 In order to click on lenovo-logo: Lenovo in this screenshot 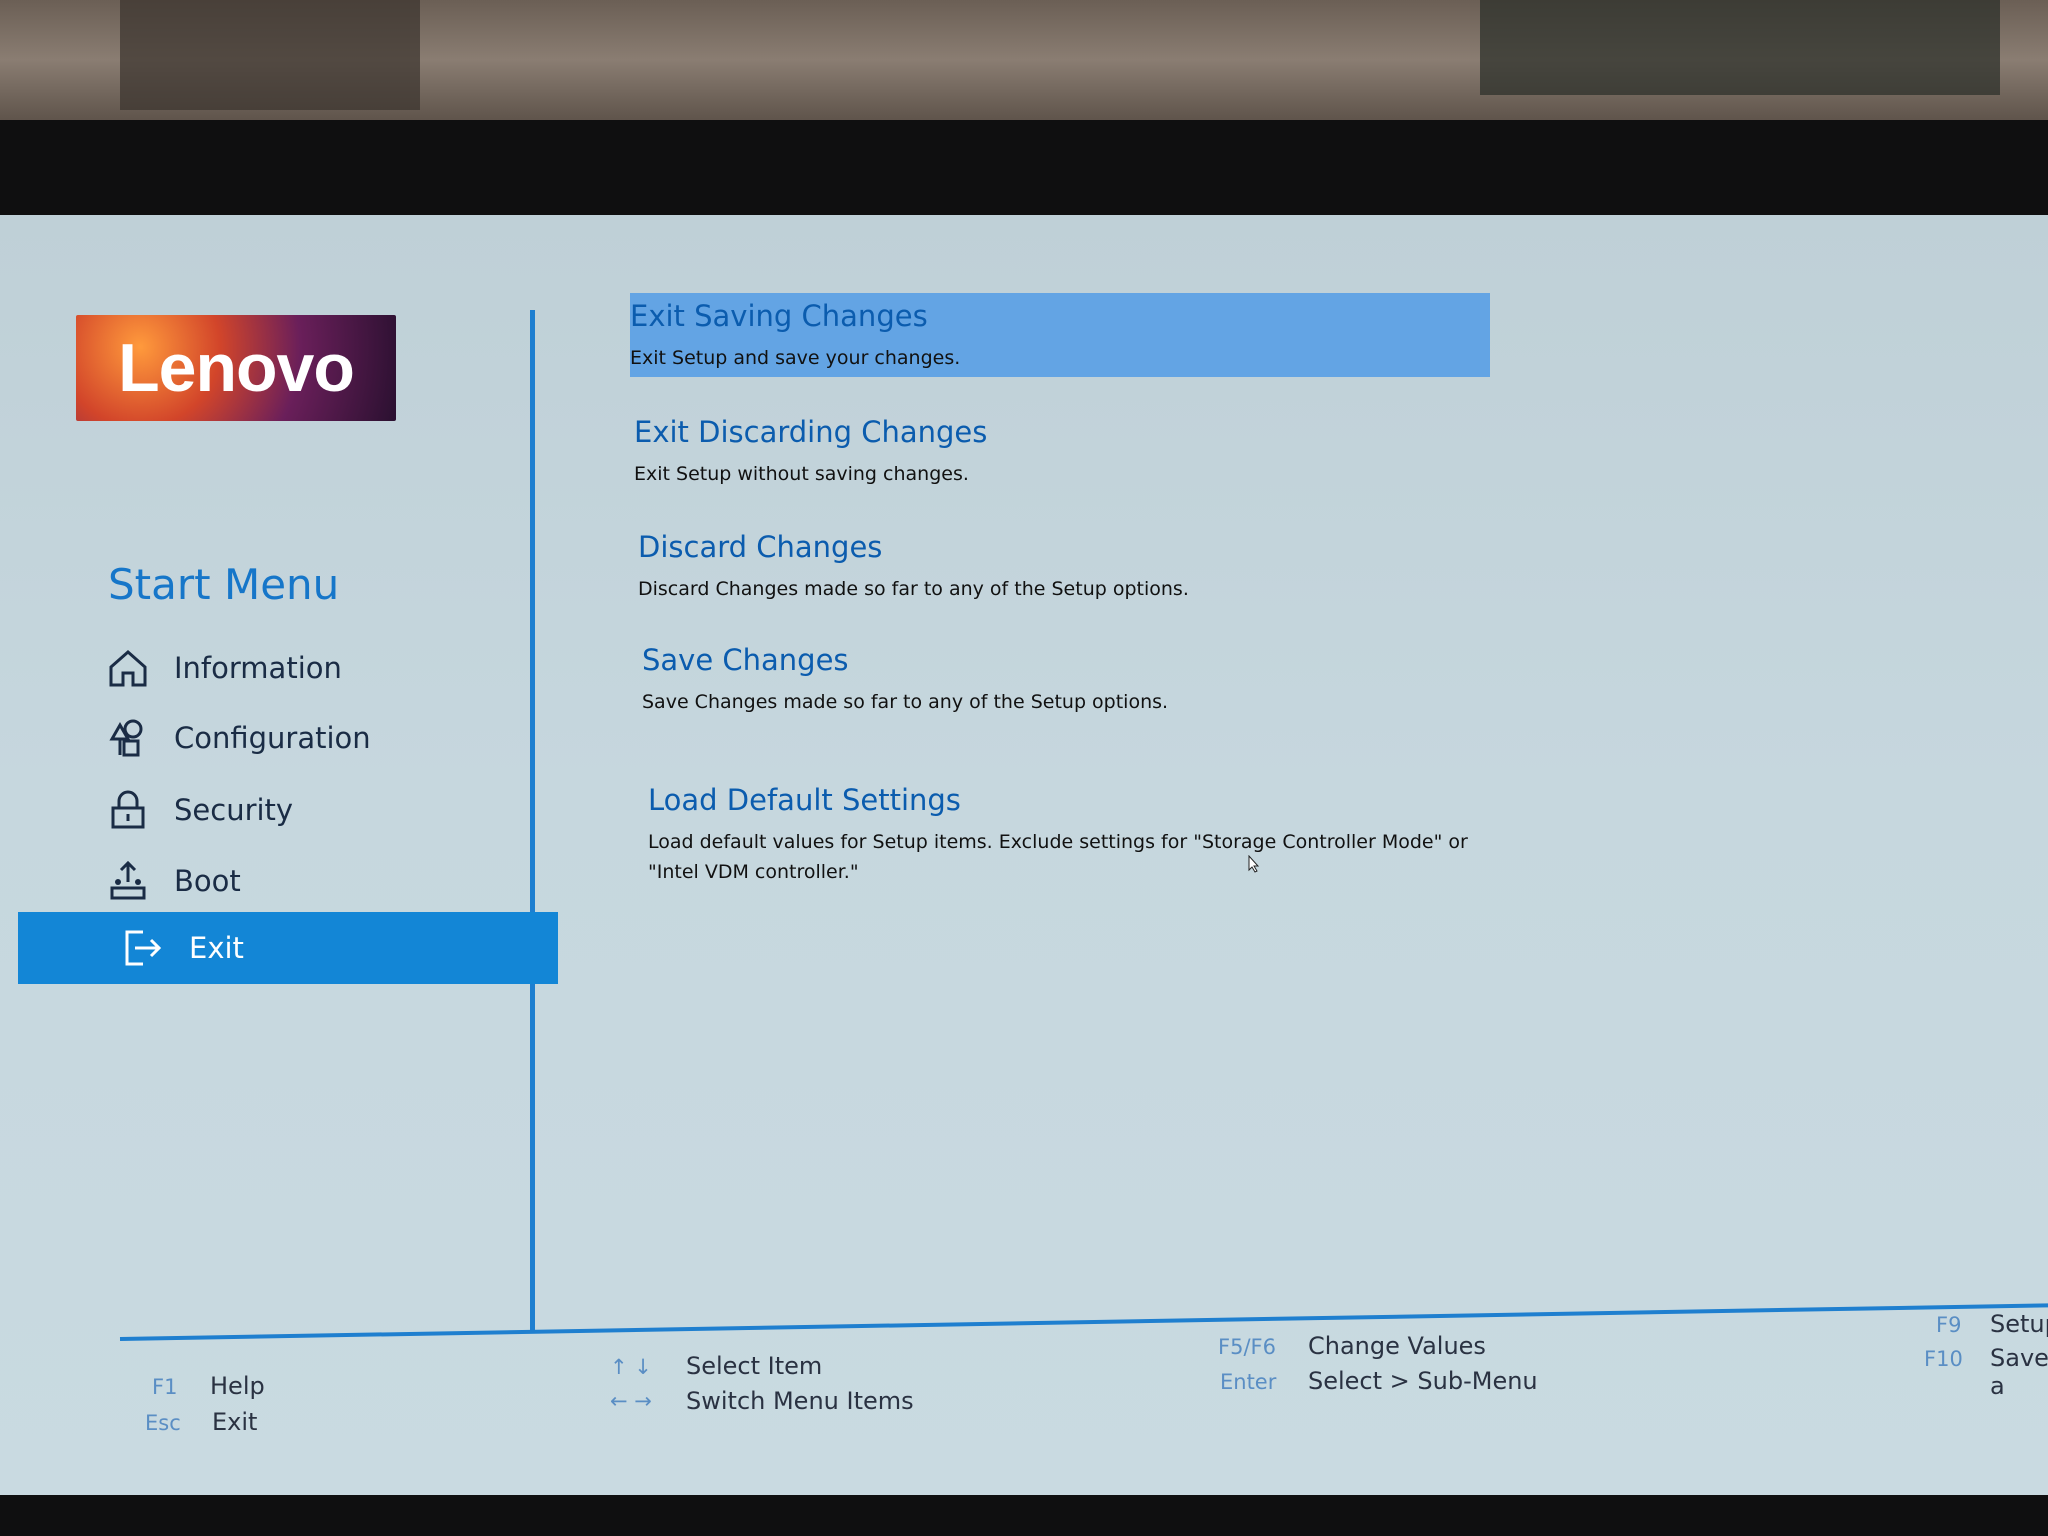, I will do `click(236, 368)`.